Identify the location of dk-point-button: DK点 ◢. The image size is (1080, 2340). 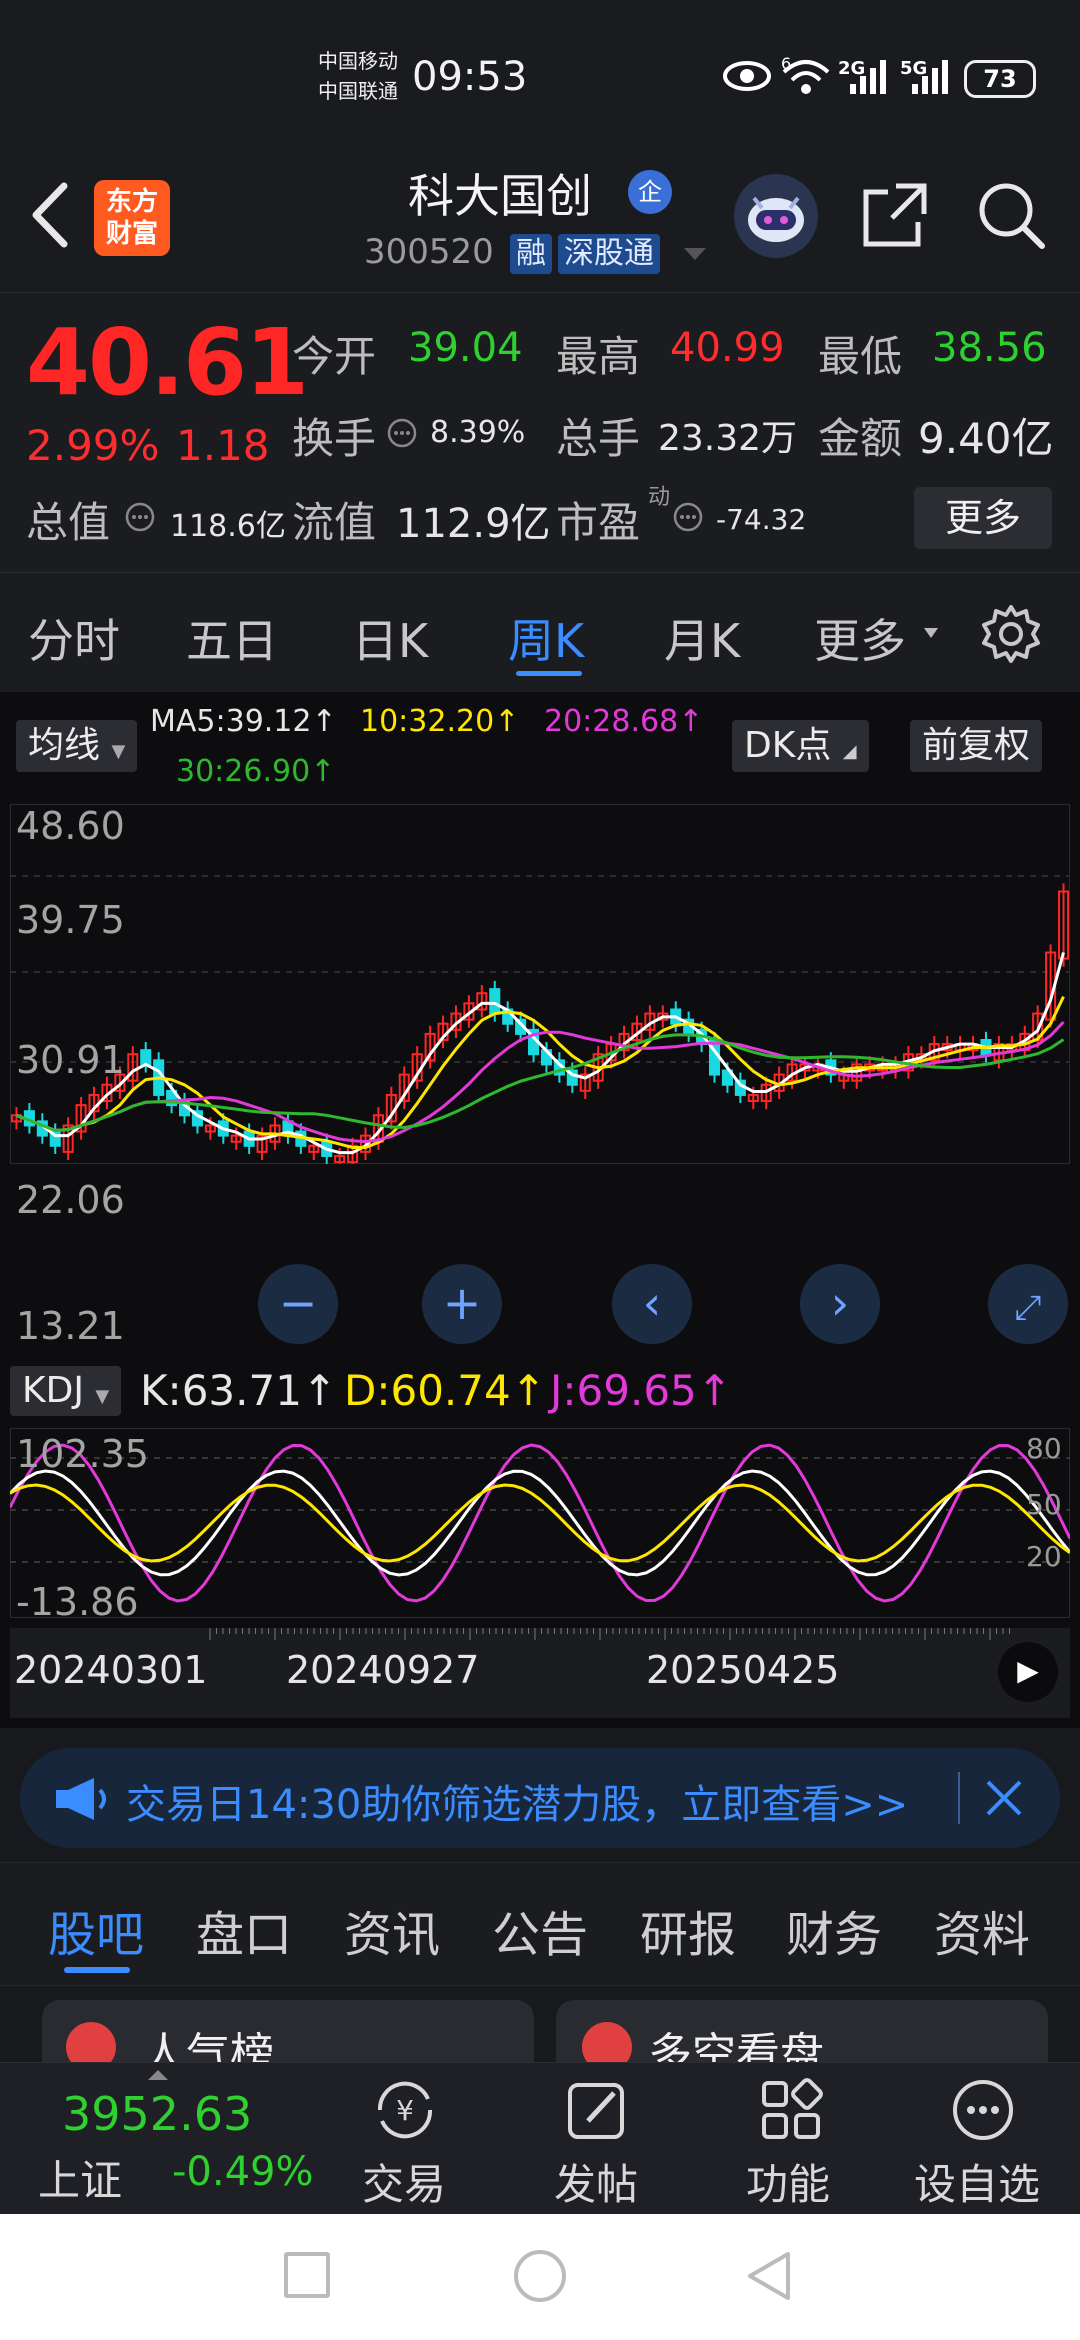
(800, 746).